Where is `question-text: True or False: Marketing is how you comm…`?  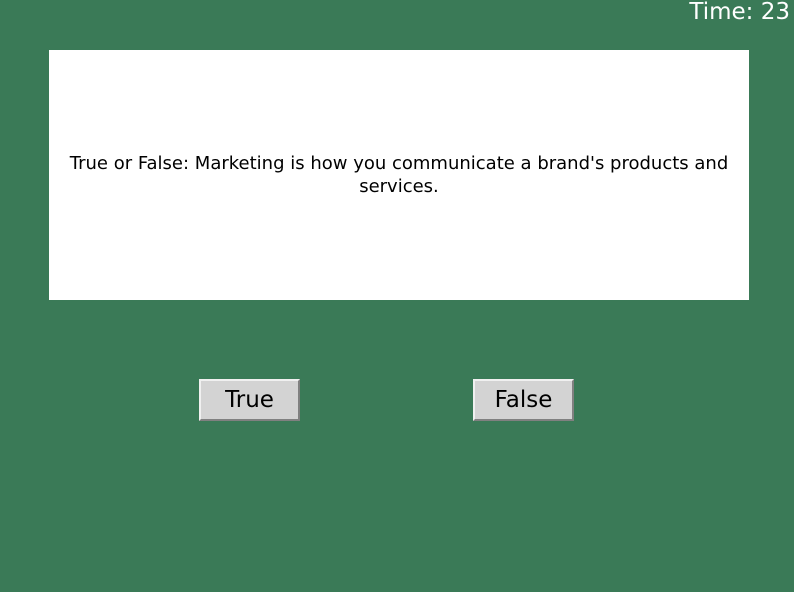 question-text: True or False: Marketing is how you comm… is located at coordinates (399, 175).